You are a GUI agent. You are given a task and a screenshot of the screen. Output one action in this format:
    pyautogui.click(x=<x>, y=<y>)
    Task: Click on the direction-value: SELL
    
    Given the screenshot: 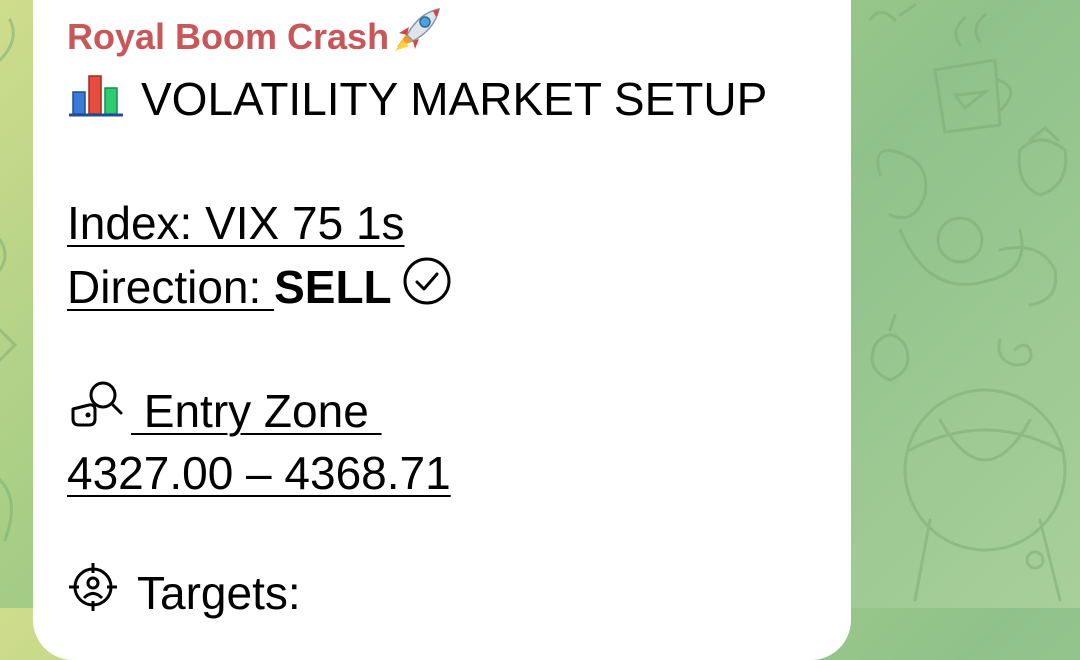 What is the action you would take?
    pyautogui.click(x=333, y=287)
    